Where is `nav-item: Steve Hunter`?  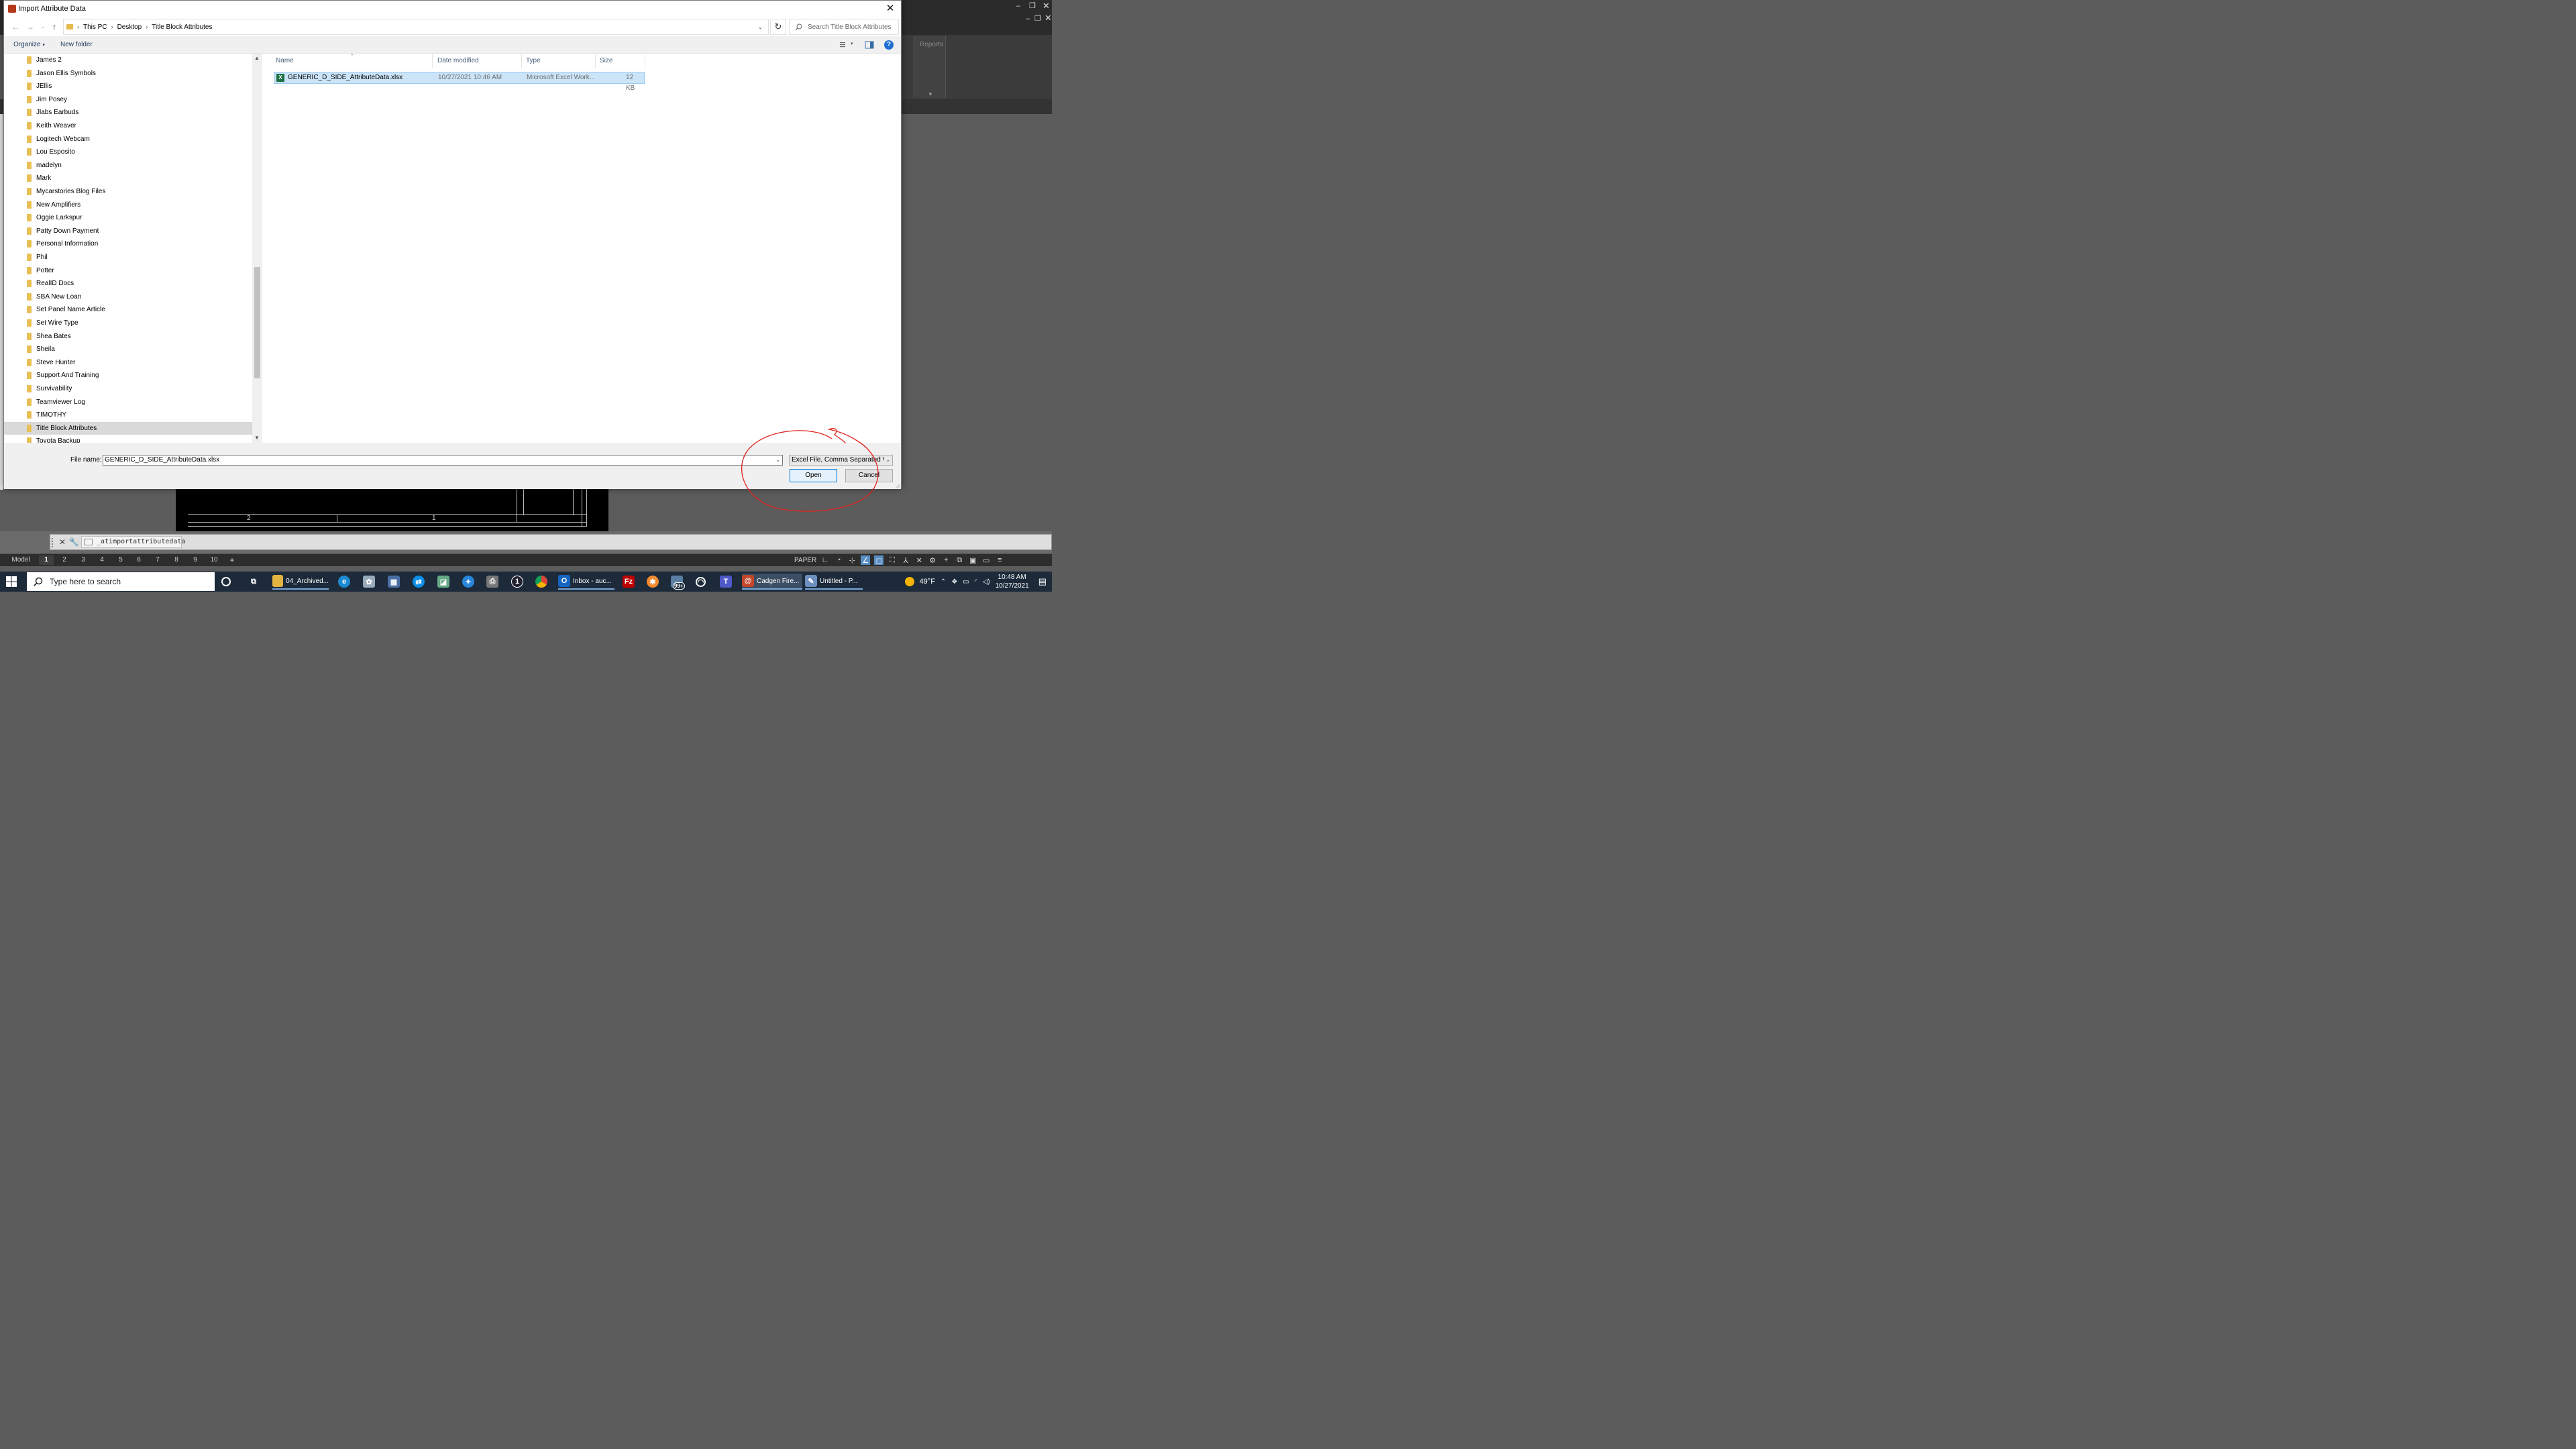 nav-item: Steve Hunter is located at coordinates (128, 362).